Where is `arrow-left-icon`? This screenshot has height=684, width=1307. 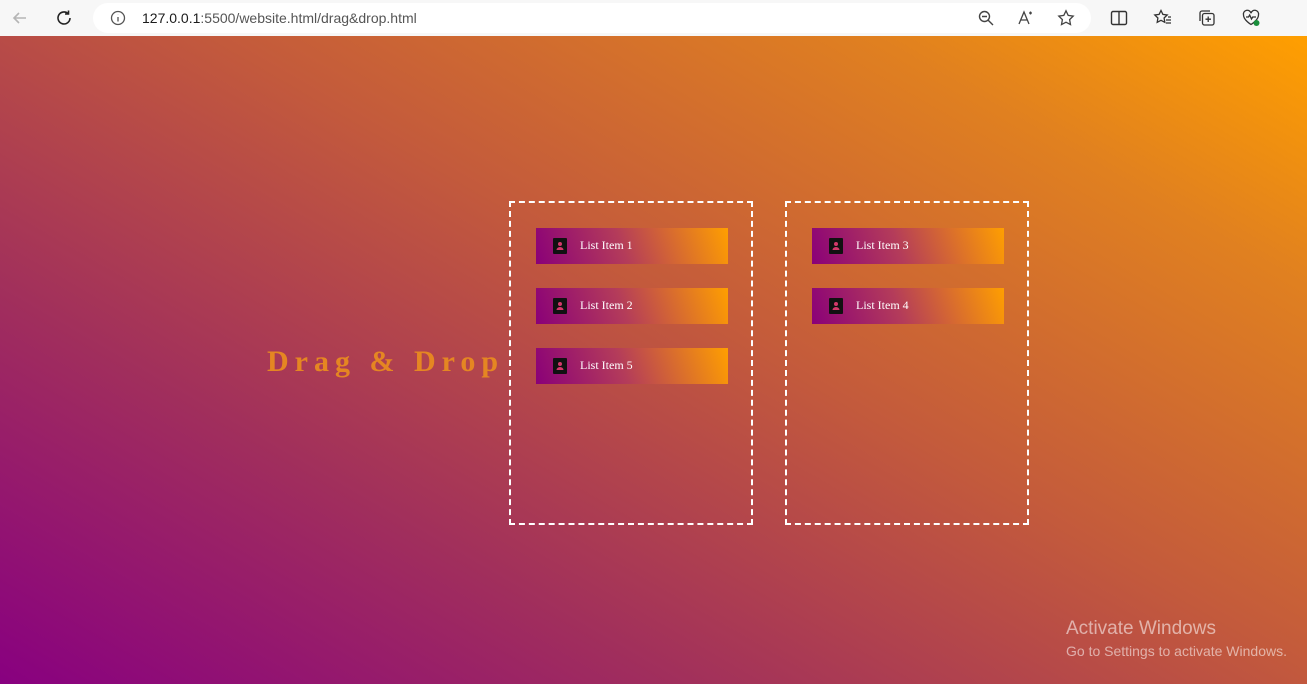 arrow-left-icon is located at coordinates (19, 18).